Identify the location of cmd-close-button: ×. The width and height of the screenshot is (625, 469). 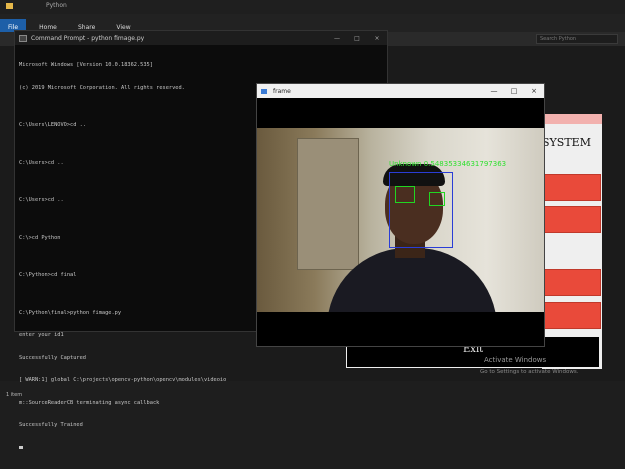
(377, 38).